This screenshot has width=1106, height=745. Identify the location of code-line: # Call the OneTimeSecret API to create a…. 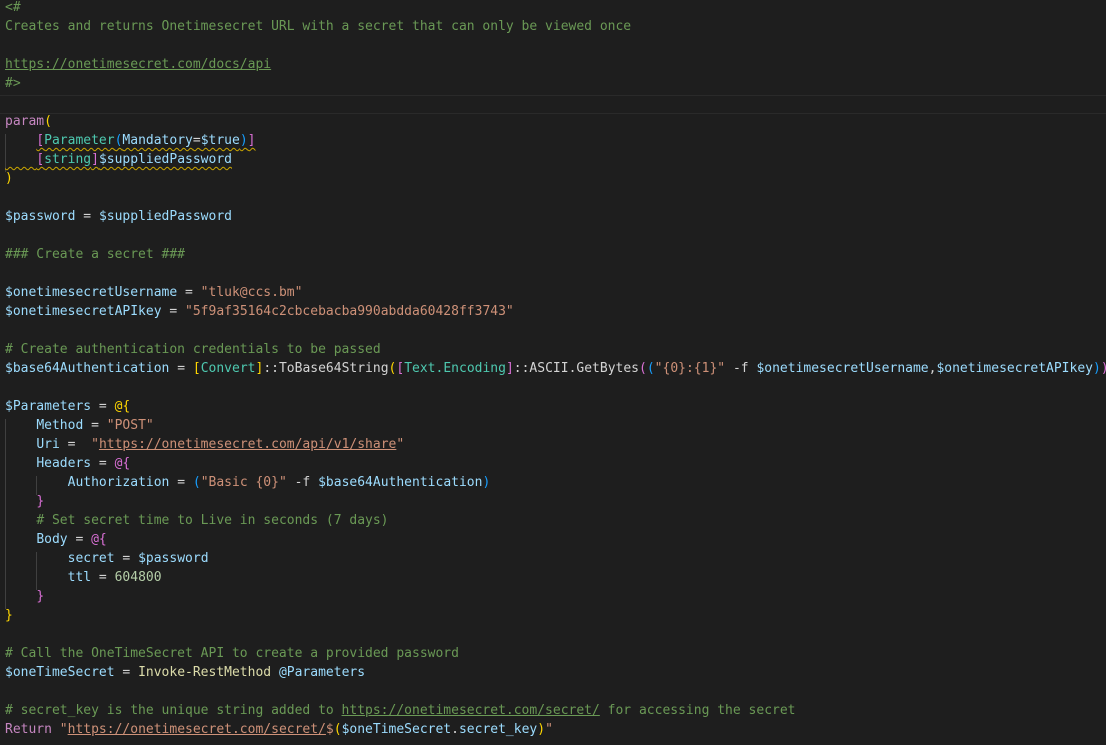
(232, 653).